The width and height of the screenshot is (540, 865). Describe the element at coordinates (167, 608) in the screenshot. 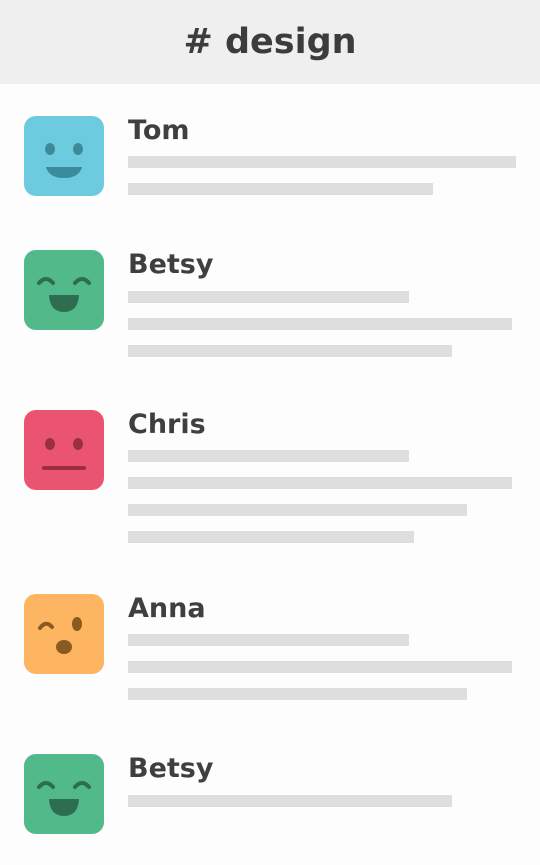

I see `message-author: Anna` at that location.